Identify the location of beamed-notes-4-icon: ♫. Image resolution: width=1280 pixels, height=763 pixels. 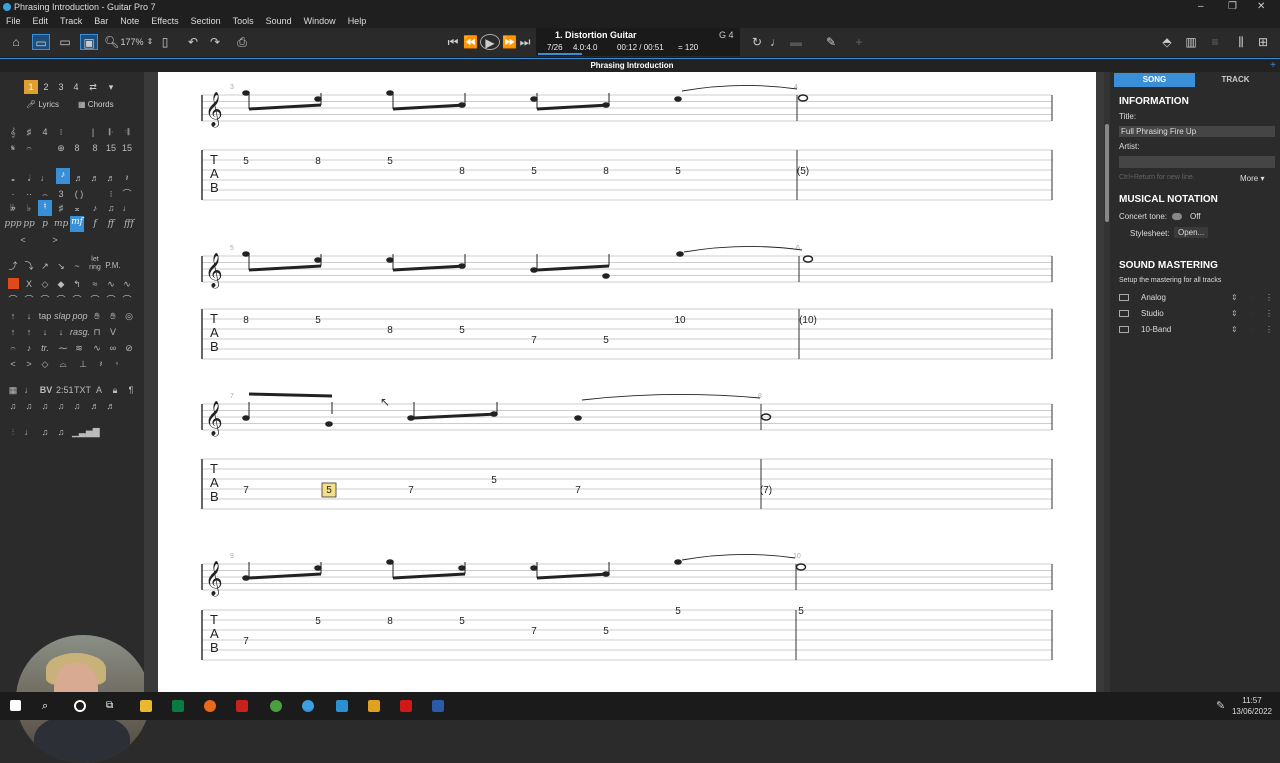
(61, 406).